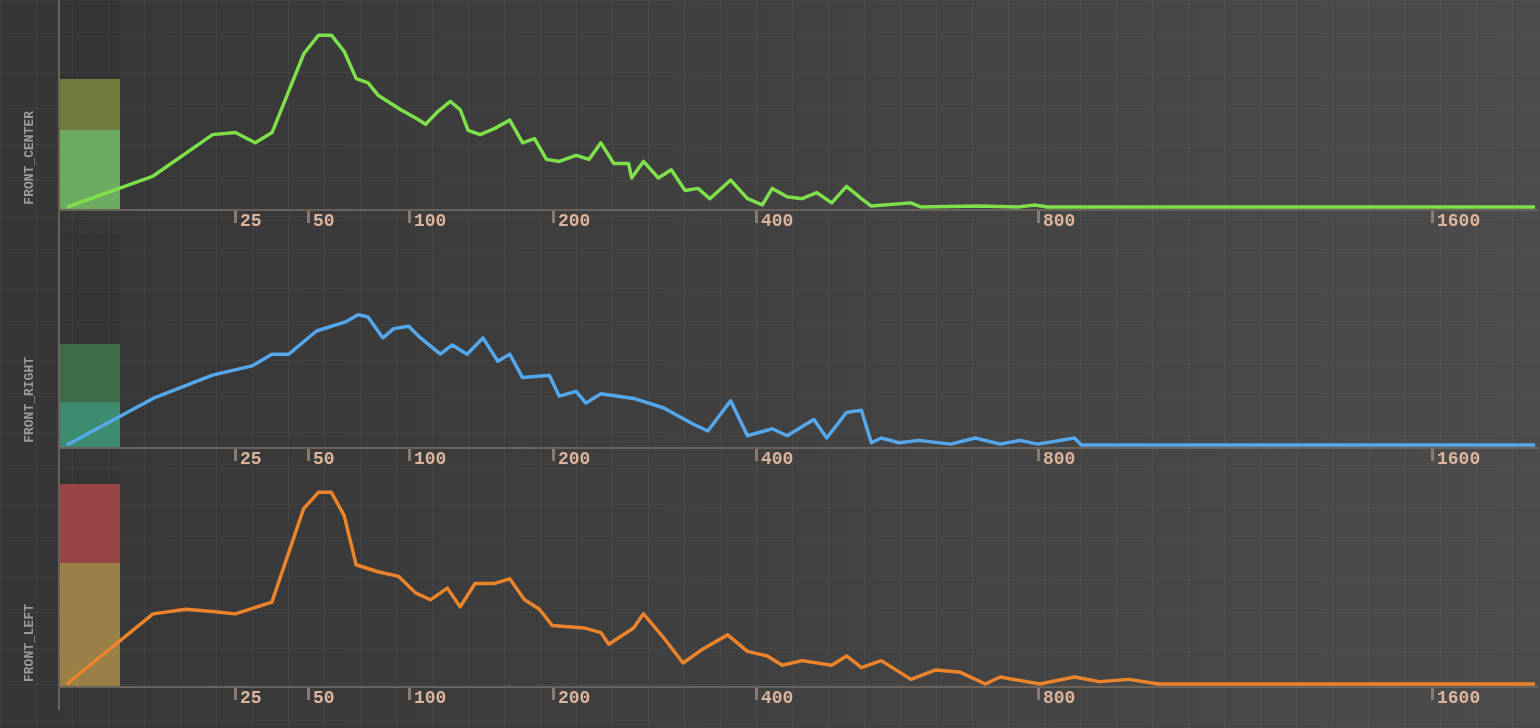  I want to click on channel-label: FRONT_RIGHT, so click(29, 400).